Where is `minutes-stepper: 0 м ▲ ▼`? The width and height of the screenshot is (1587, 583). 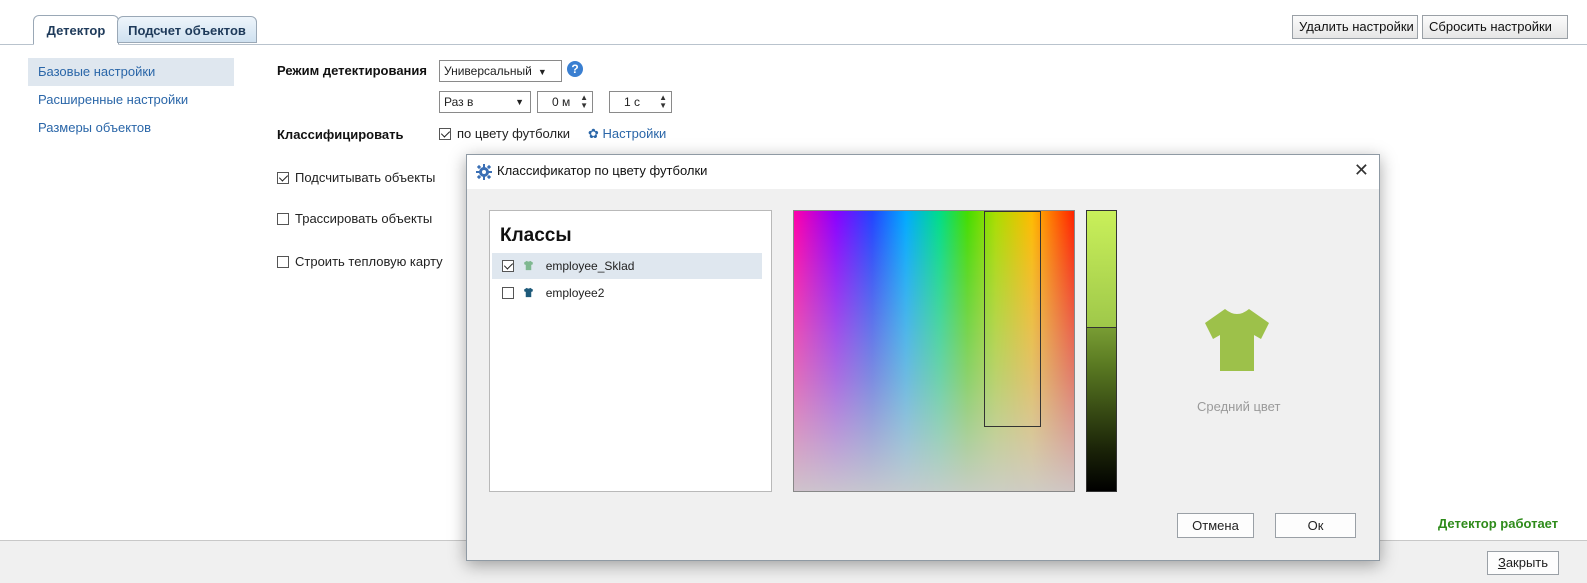
minutes-stepper: 0 м ▲ ▼ is located at coordinates (565, 102).